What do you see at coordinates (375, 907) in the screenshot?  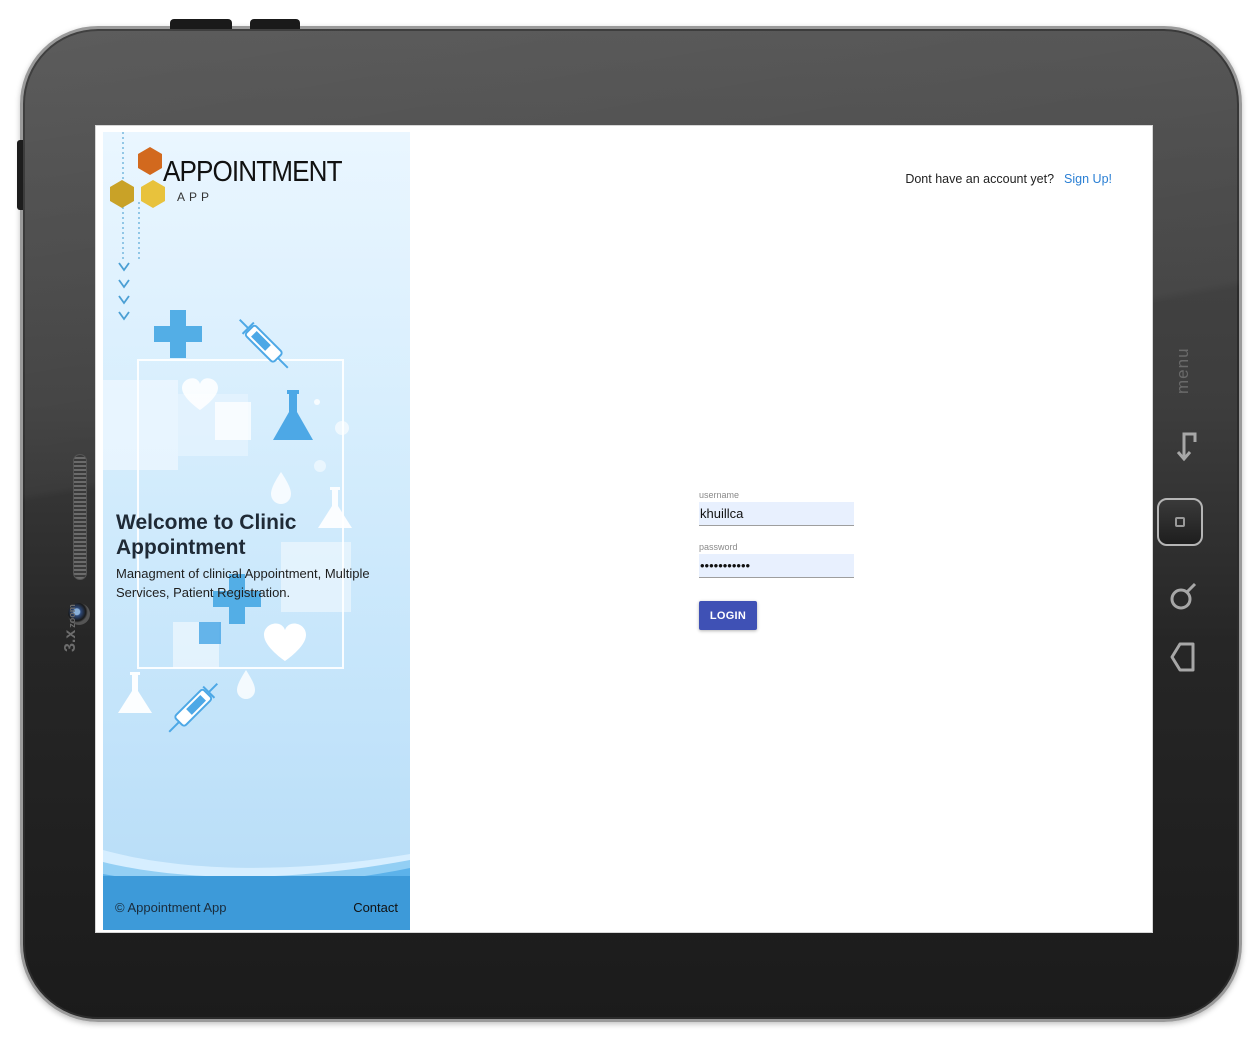 I see `contact-link: Contact` at bounding box center [375, 907].